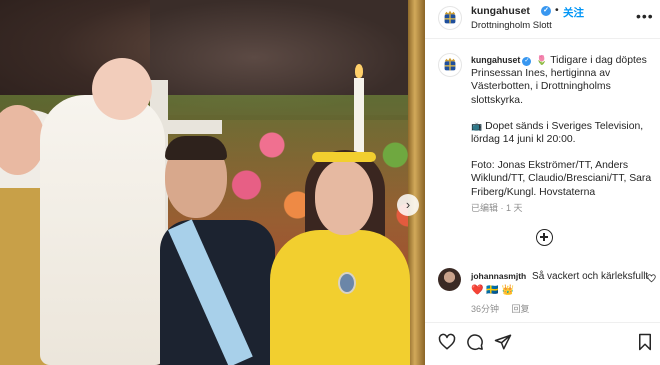  I want to click on tulip-emoji: 🌷, so click(542, 60).